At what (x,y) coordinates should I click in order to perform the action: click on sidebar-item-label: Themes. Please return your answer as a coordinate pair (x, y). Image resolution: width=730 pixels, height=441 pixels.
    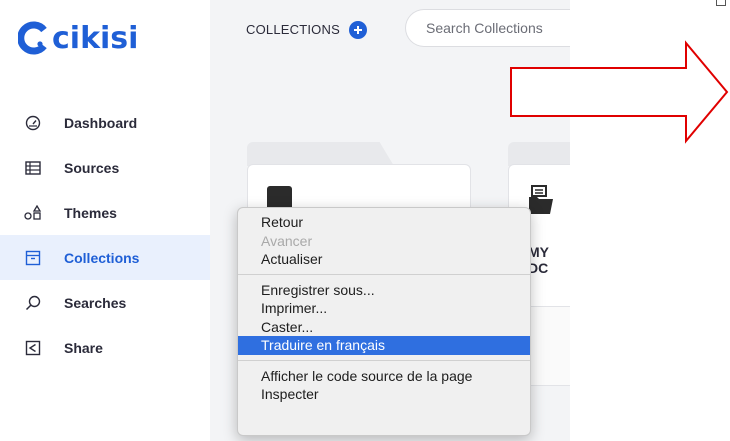
    Looking at the image, I should click on (90, 212).